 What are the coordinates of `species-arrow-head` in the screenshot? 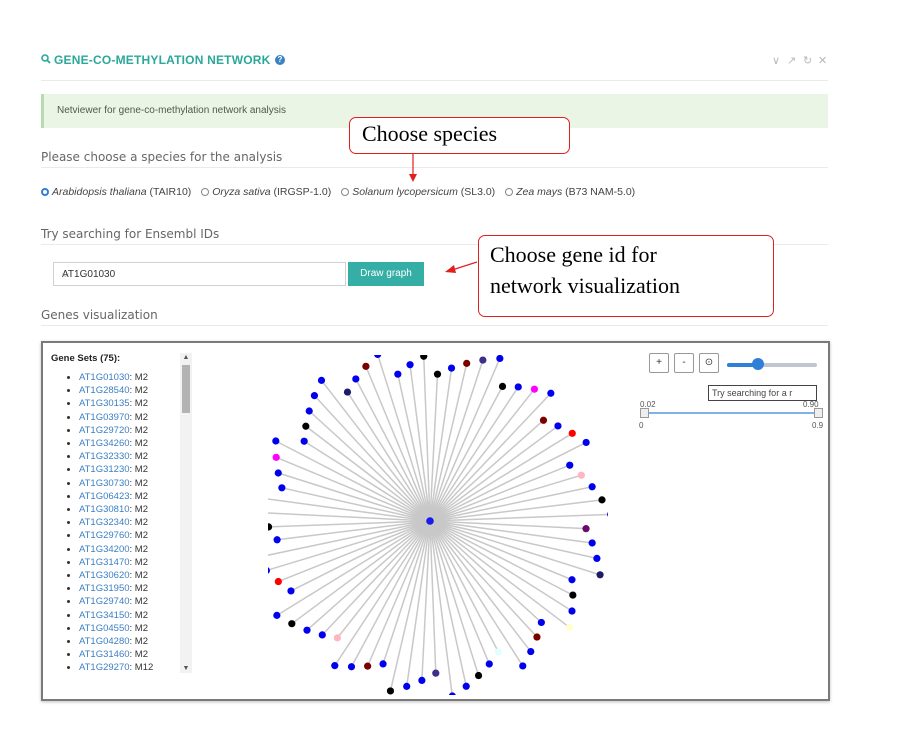 It's located at (413, 178).